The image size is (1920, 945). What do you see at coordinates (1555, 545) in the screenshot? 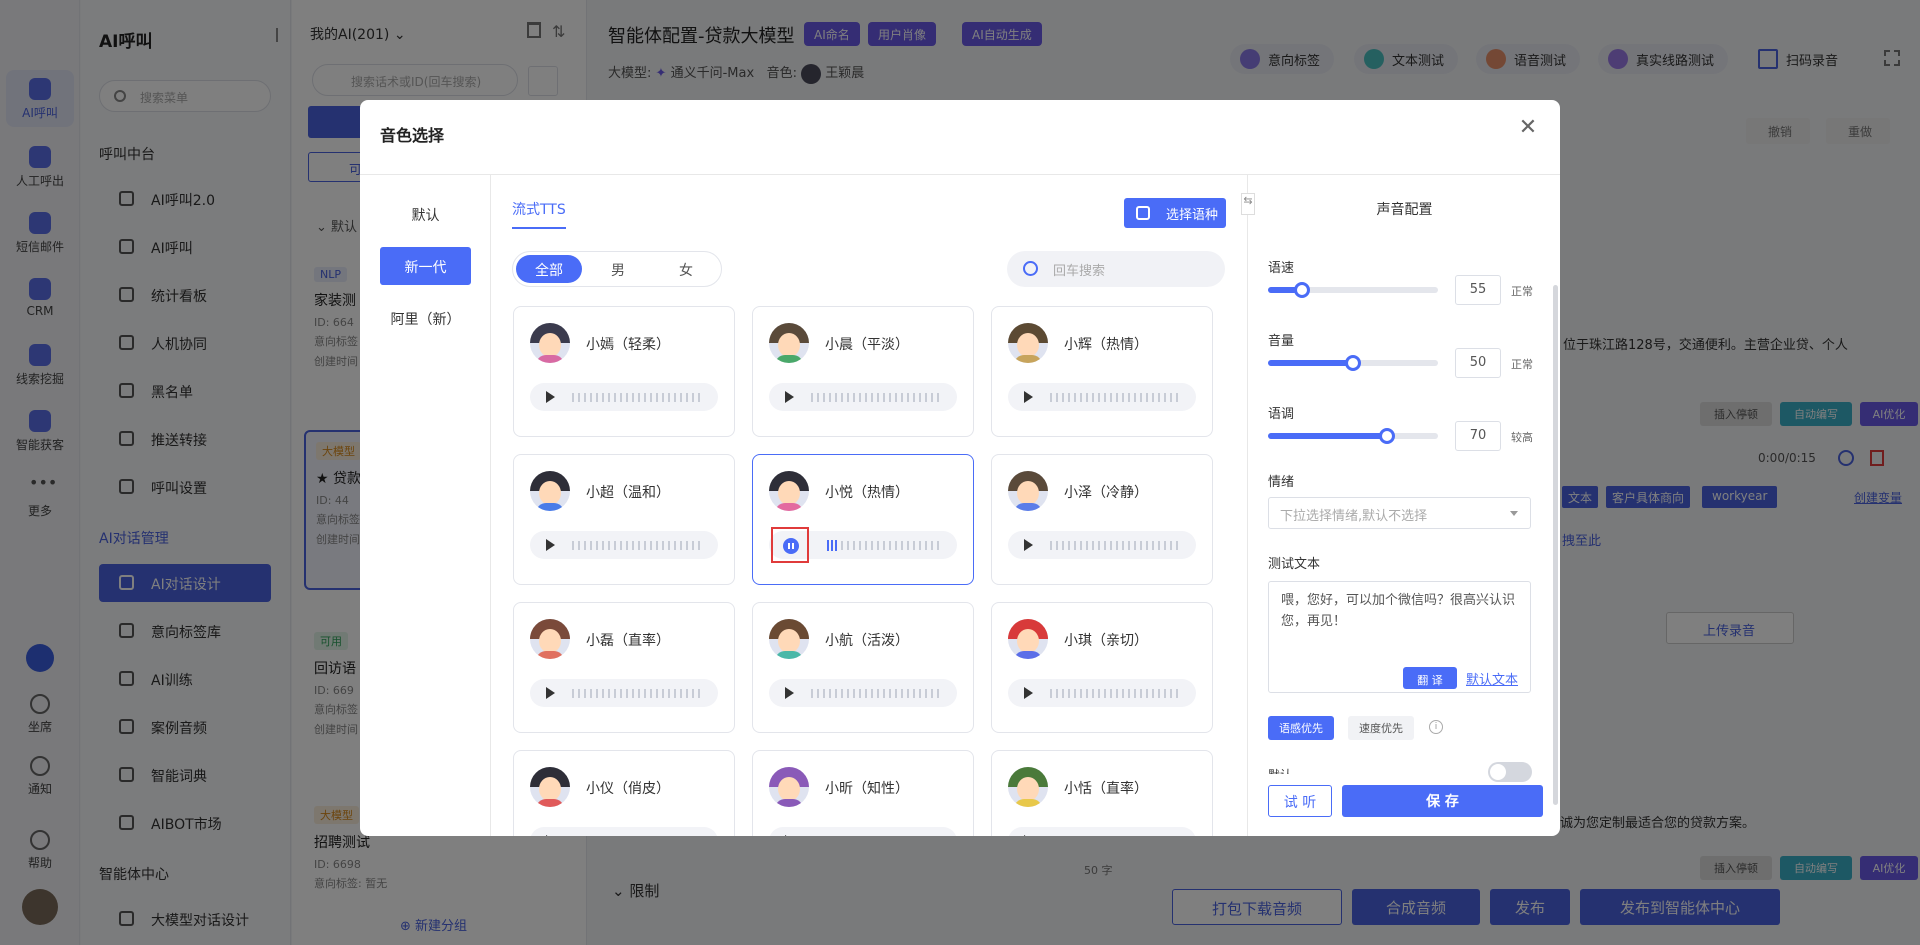
I see `config-scrollbar` at bounding box center [1555, 545].